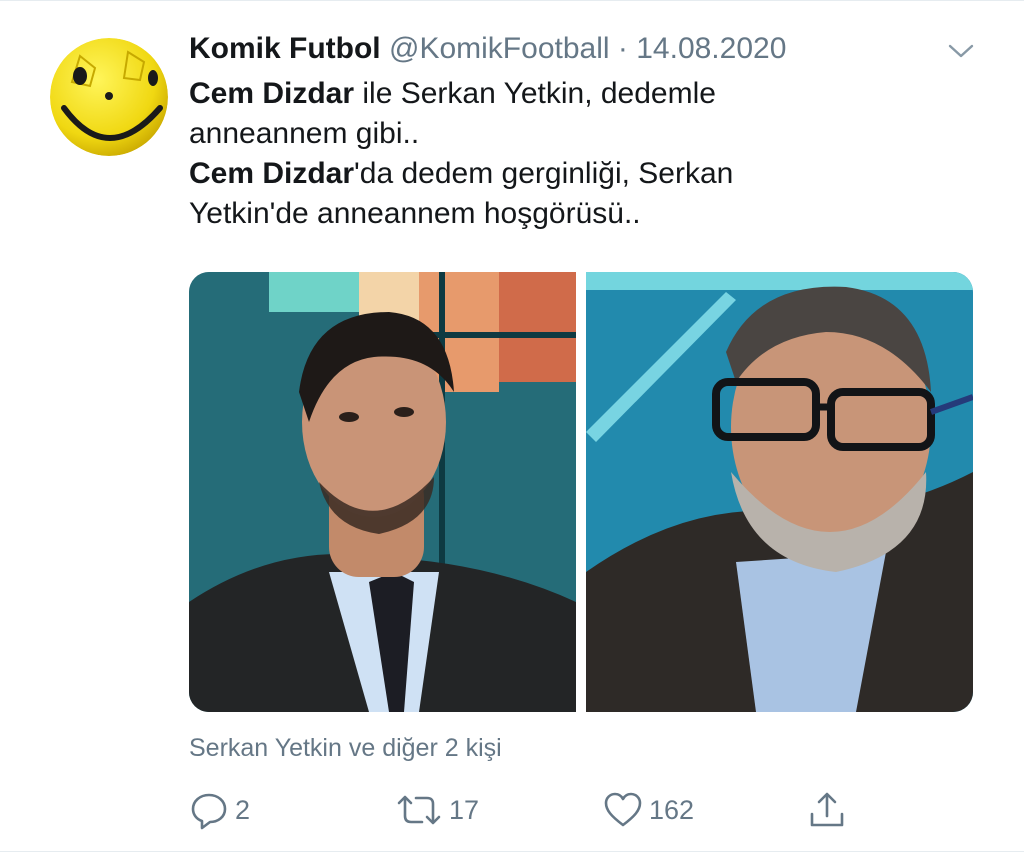 Image resolution: width=1024 pixels, height=852 pixels. Describe the element at coordinates (589, 810) in the screenshot. I see `tweet-actions: 2 17 162` at that location.